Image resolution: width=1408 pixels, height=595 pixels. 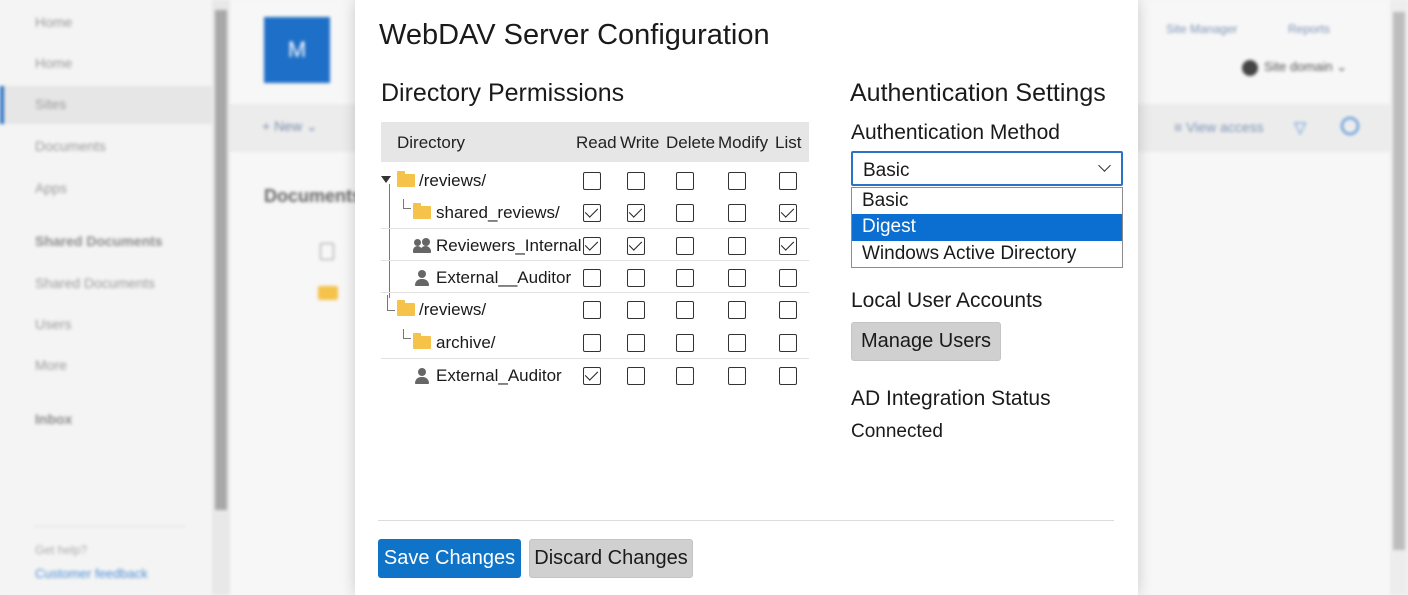 What do you see at coordinates (640, 142) in the screenshot?
I see `col-write: Write` at bounding box center [640, 142].